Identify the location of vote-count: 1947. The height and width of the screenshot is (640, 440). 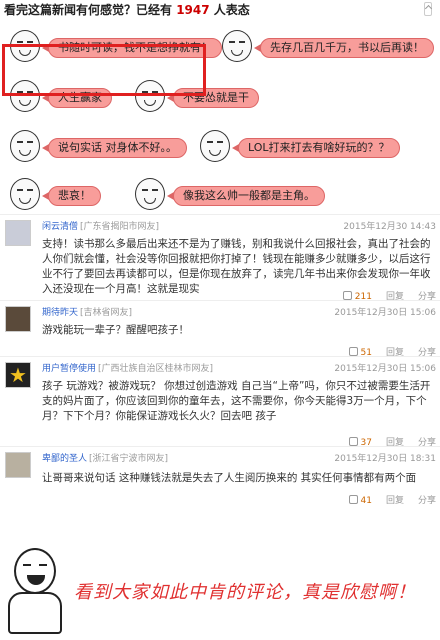
(193, 10).